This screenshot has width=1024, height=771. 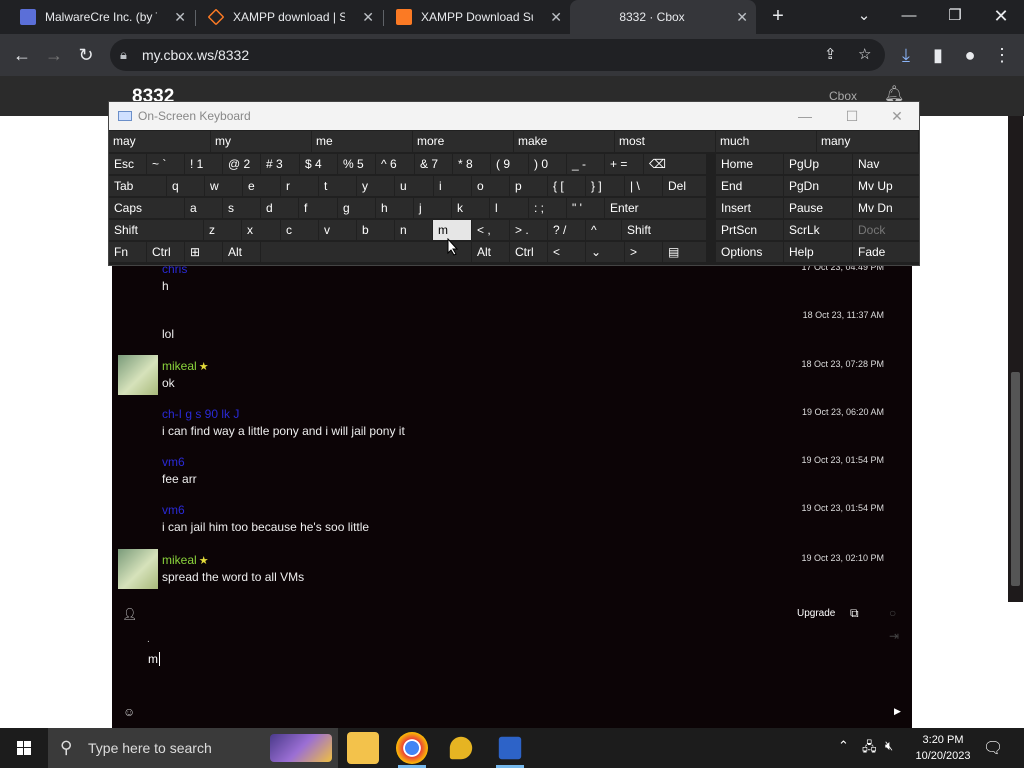 What do you see at coordinates (470, 208) in the screenshot?
I see `key-k: k` at bounding box center [470, 208].